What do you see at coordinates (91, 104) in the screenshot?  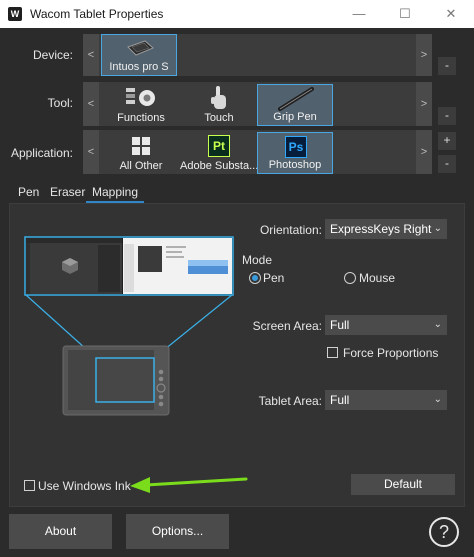 I see `tool-prev-arrow: <` at bounding box center [91, 104].